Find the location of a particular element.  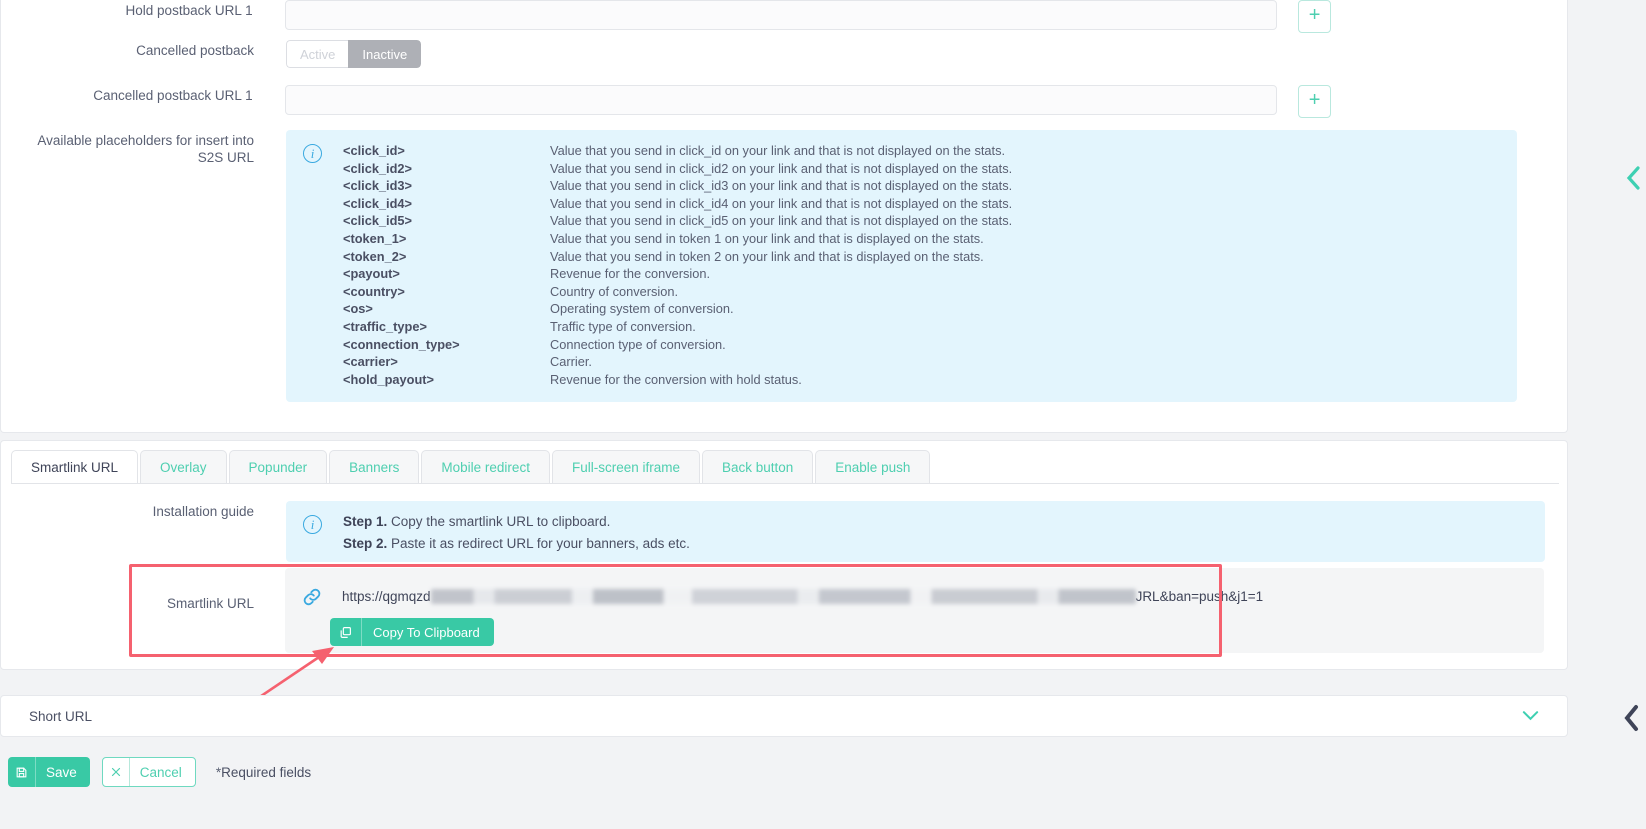

tab-mobile-redirect: Mobile redirect is located at coordinates (485, 467).